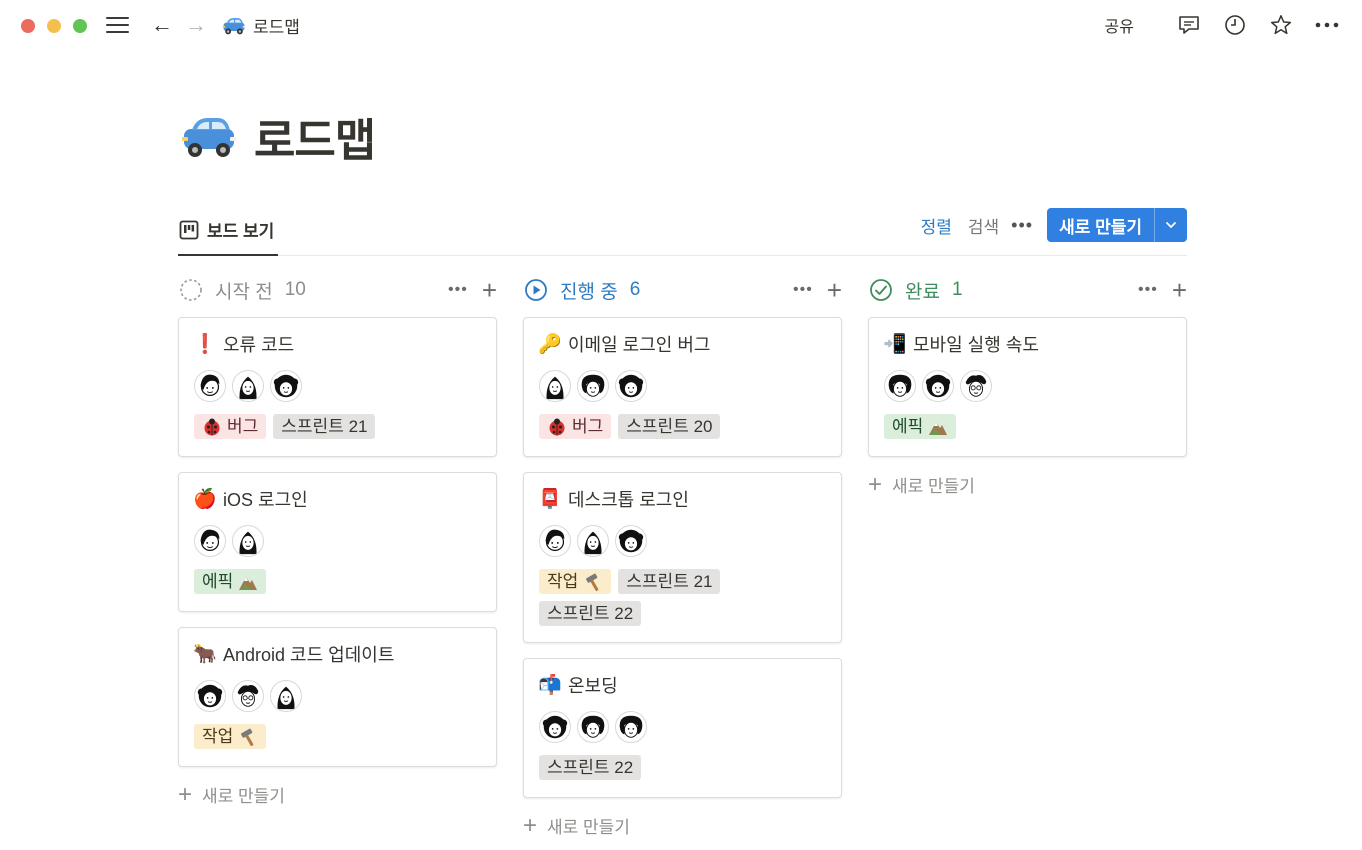 This screenshot has height=850, width=1362. Describe the element at coordinates (337, 697) in the screenshot. I see `board-card: 🐂 Android 코드 업데이트 작업` at that location.